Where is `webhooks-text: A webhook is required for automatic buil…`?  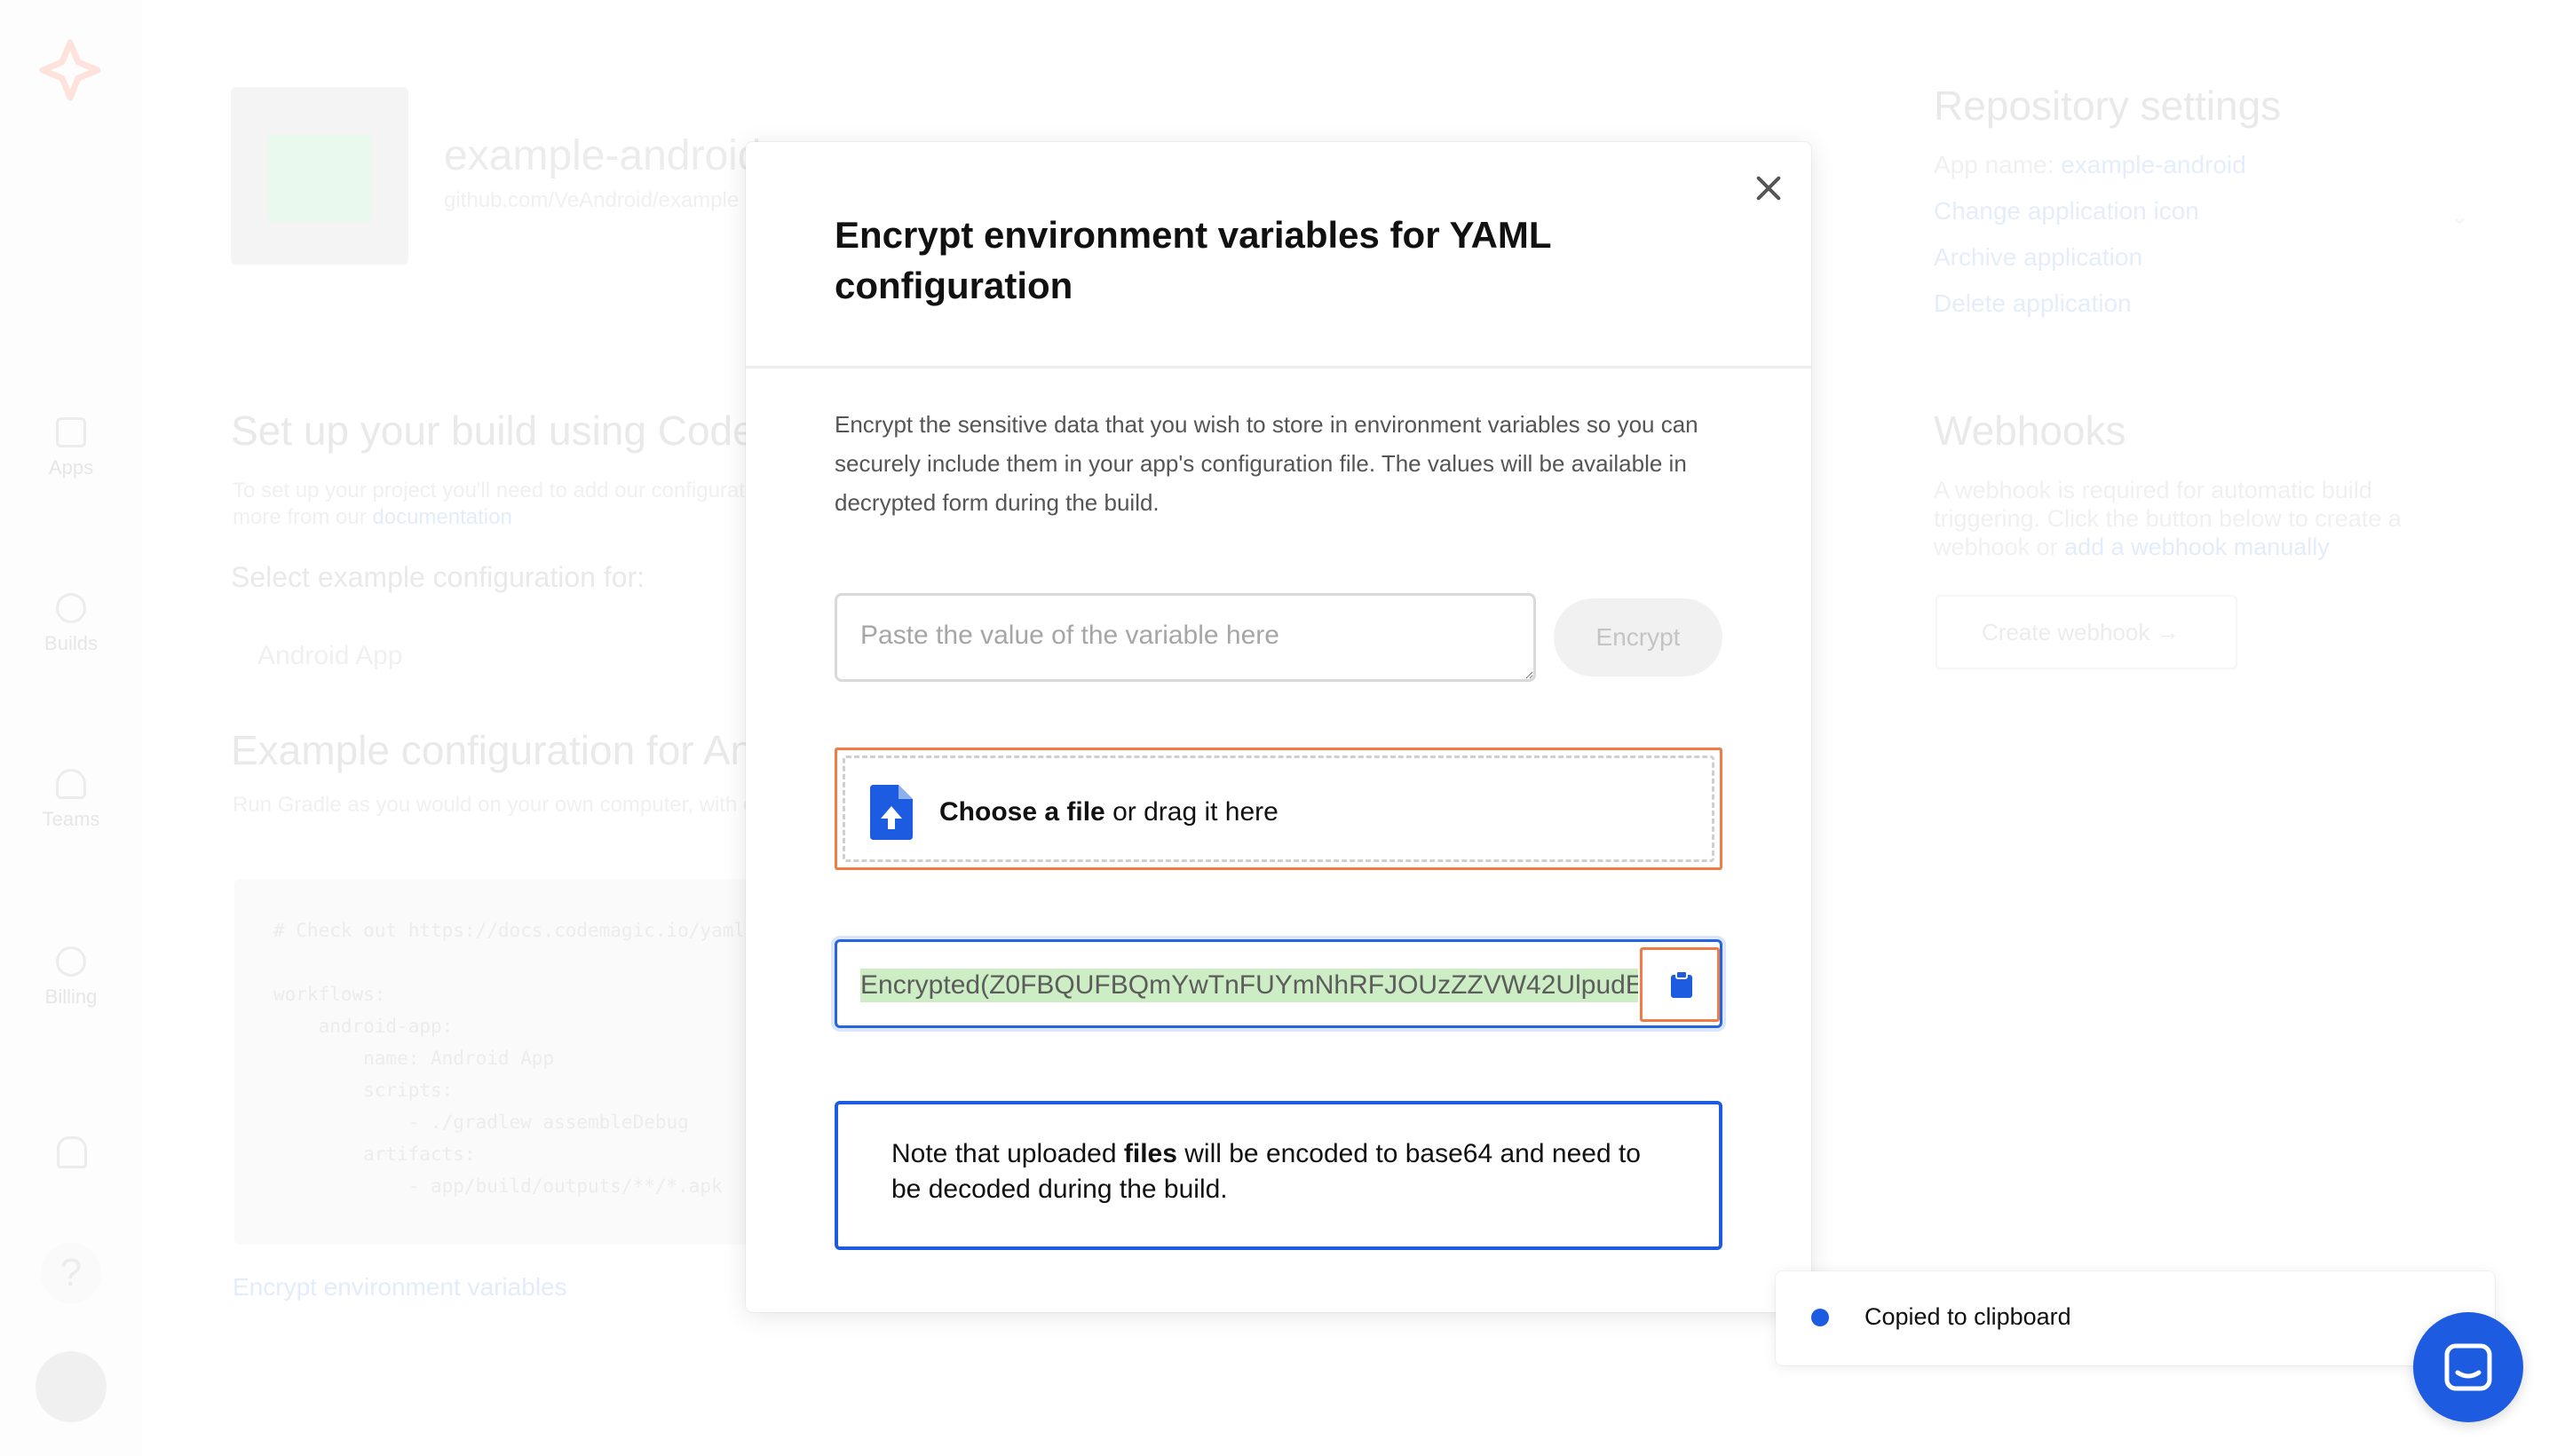 webhooks-text: A webhook is required for automatic buil… is located at coordinates (2168, 518).